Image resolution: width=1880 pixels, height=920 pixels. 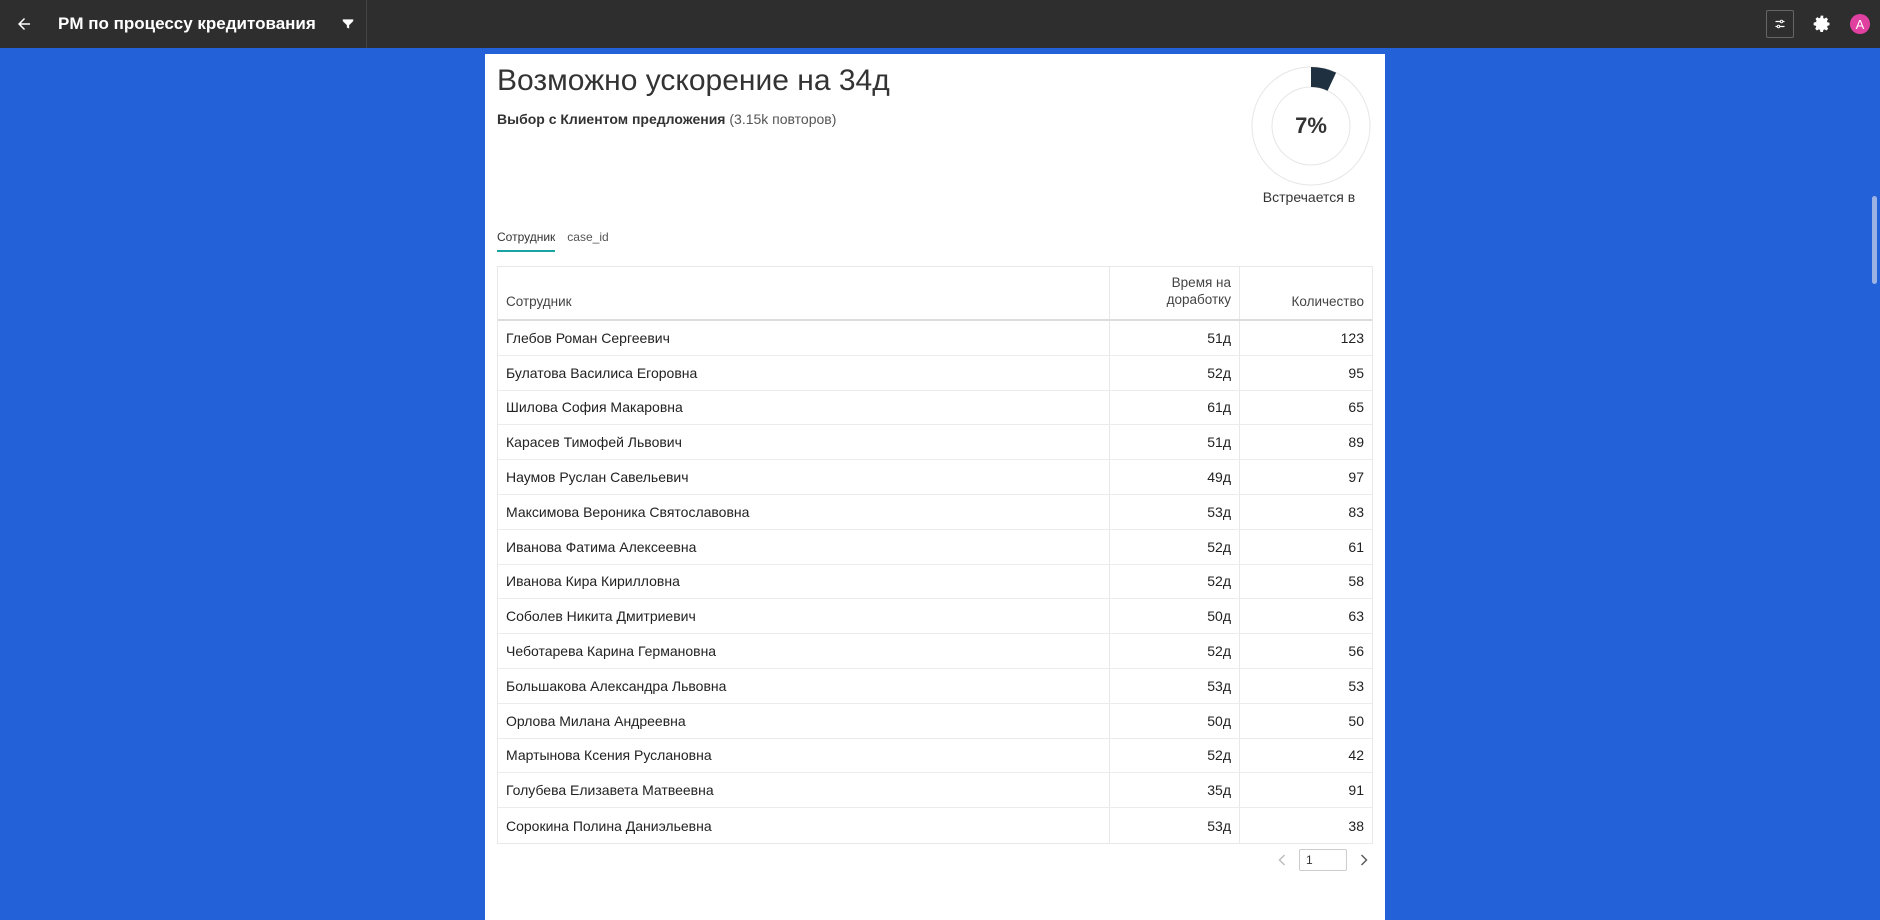 I want to click on count-cell: 91, so click(x=1356, y=790).